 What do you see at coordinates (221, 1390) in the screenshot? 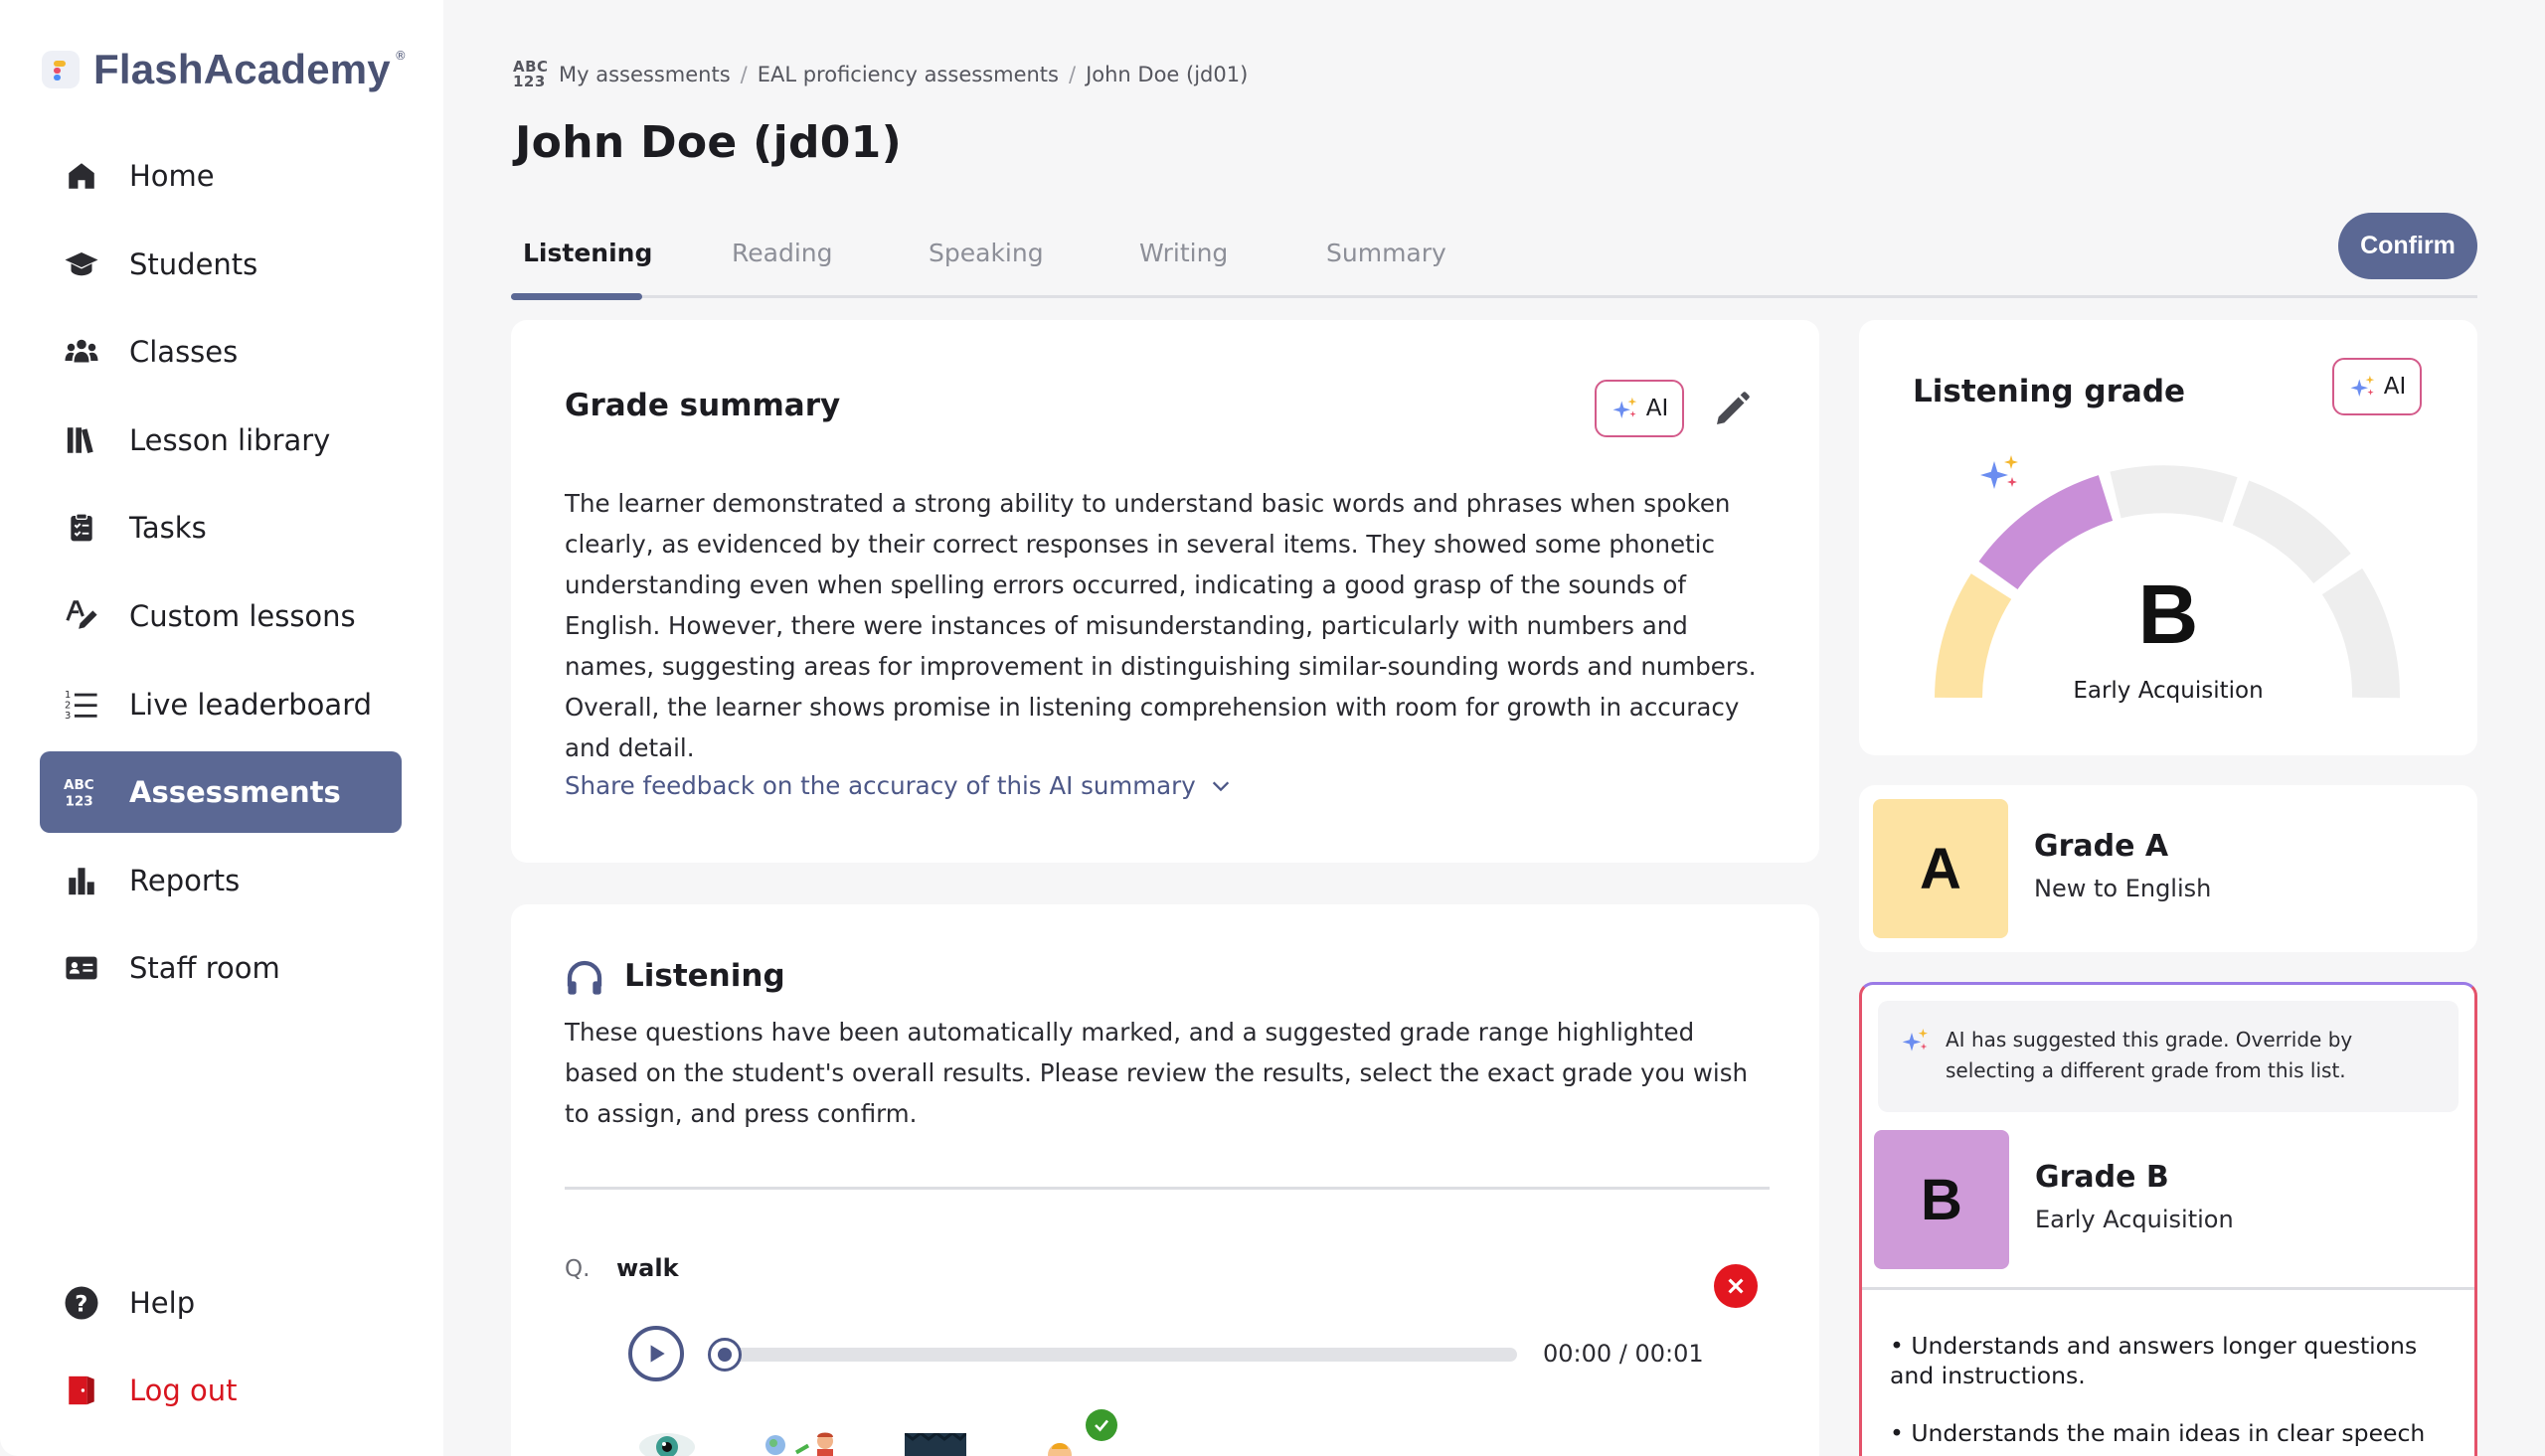
I see `sidebar-item-log-out: Log out` at bounding box center [221, 1390].